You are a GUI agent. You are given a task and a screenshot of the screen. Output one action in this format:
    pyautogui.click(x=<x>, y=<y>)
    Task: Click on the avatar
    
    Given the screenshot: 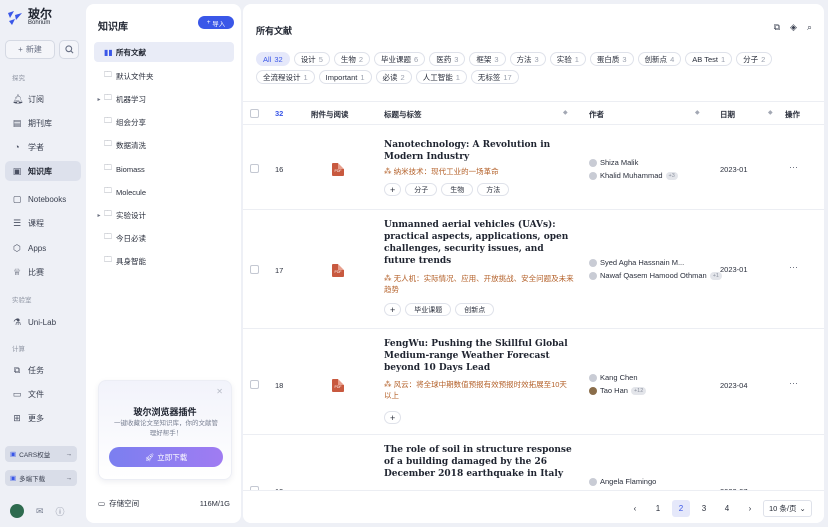 What is the action you would take?
    pyautogui.click(x=17, y=511)
    